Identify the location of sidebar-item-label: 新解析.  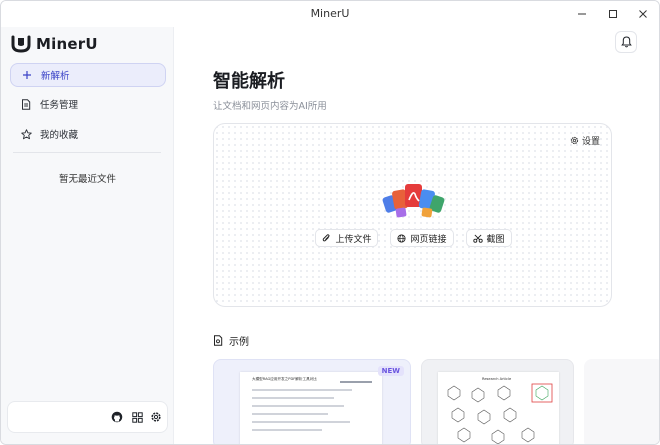
(55, 76).